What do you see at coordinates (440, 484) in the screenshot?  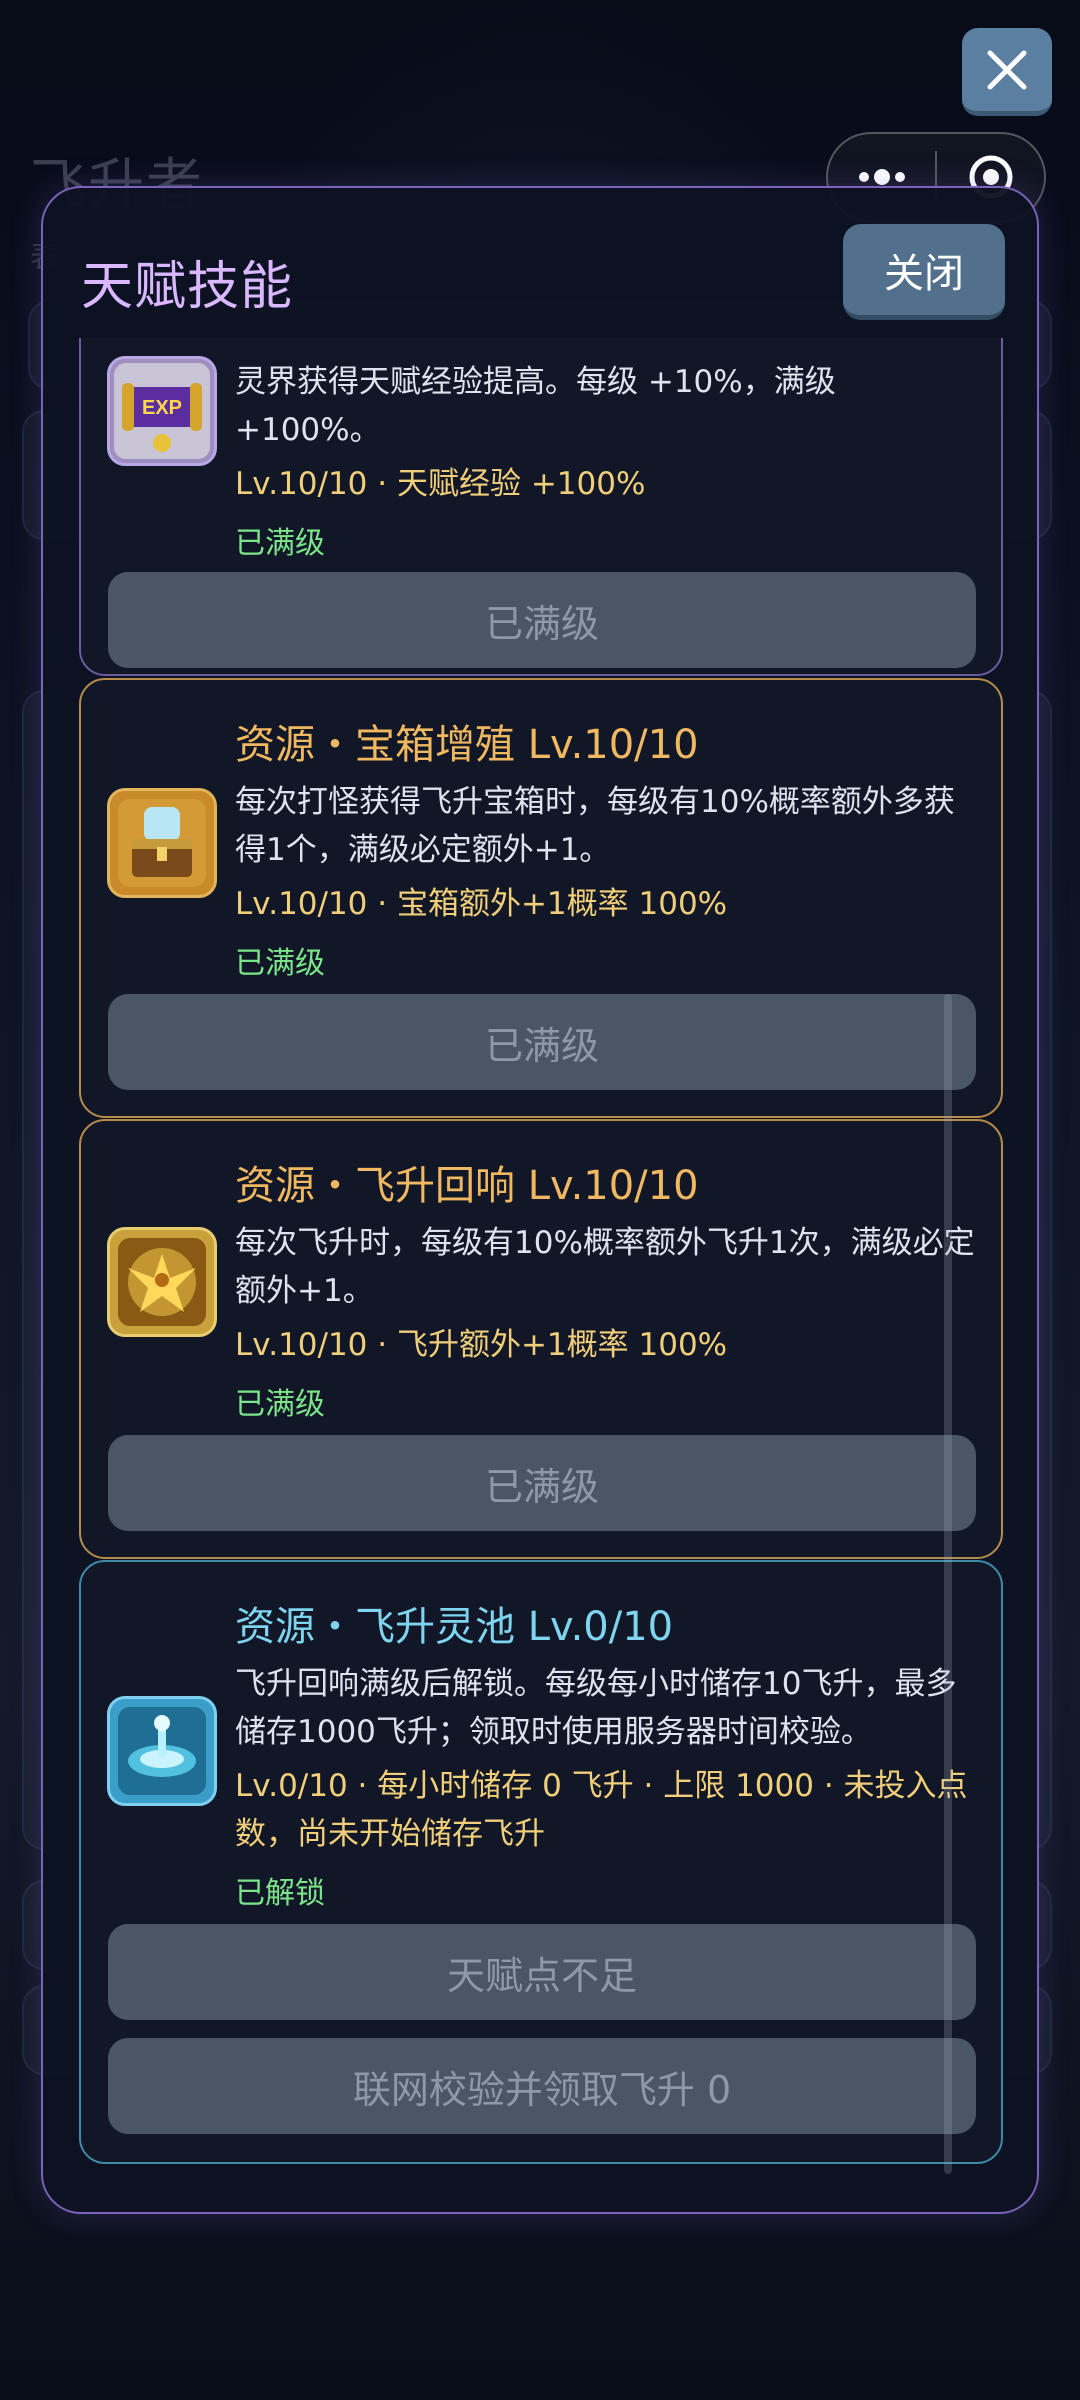 I see `talent-stat: Lv.10/10 · 天赋经验 +100%` at bounding box center [440, 484].